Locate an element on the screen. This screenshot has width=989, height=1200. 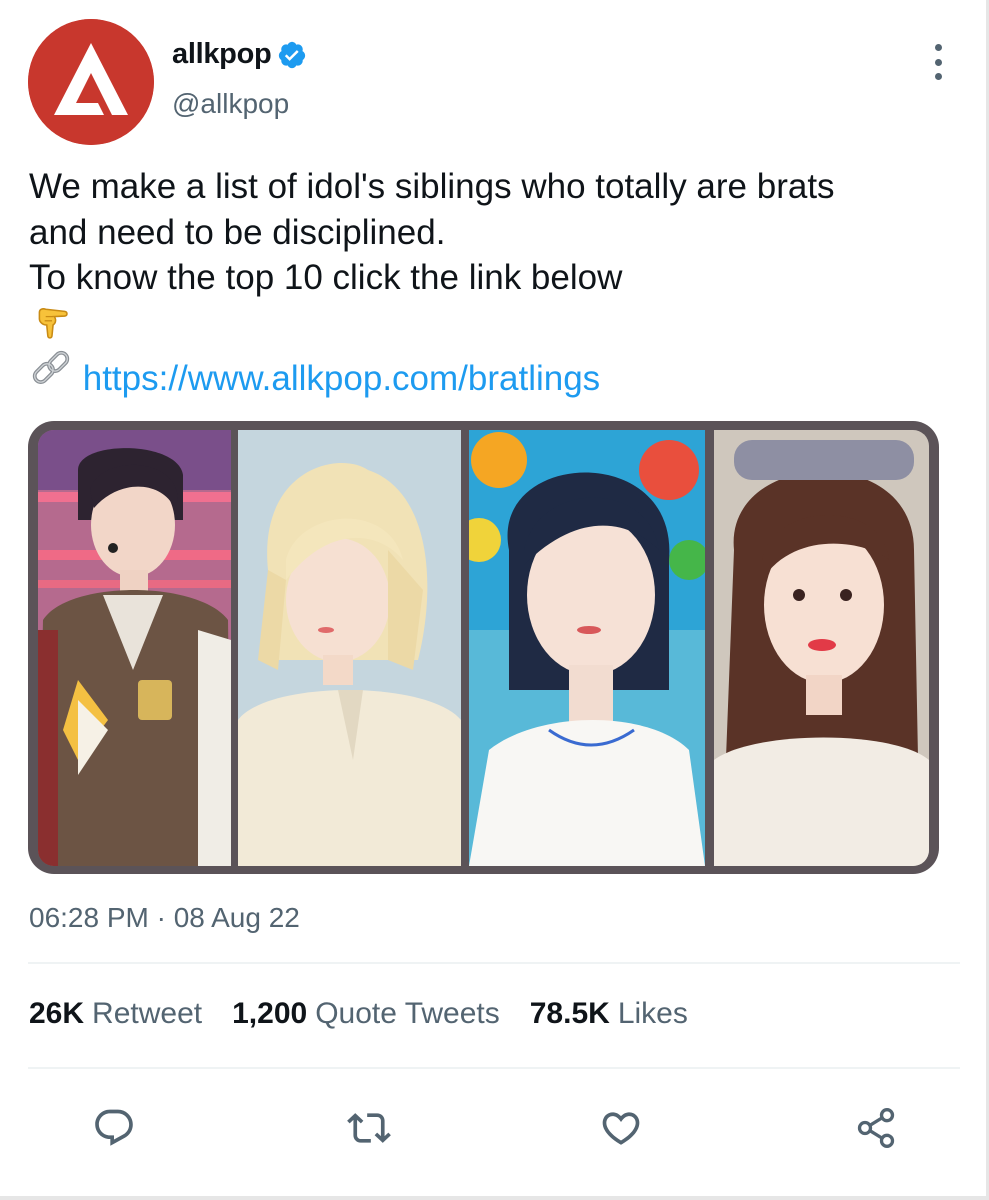
share-icon is located at coordinates (876, 1128).